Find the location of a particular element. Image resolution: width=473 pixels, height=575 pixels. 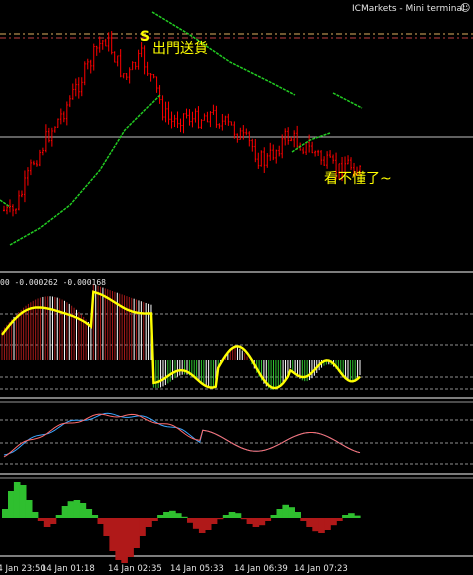

macd-signal-line is located at coordinates (181, 340).